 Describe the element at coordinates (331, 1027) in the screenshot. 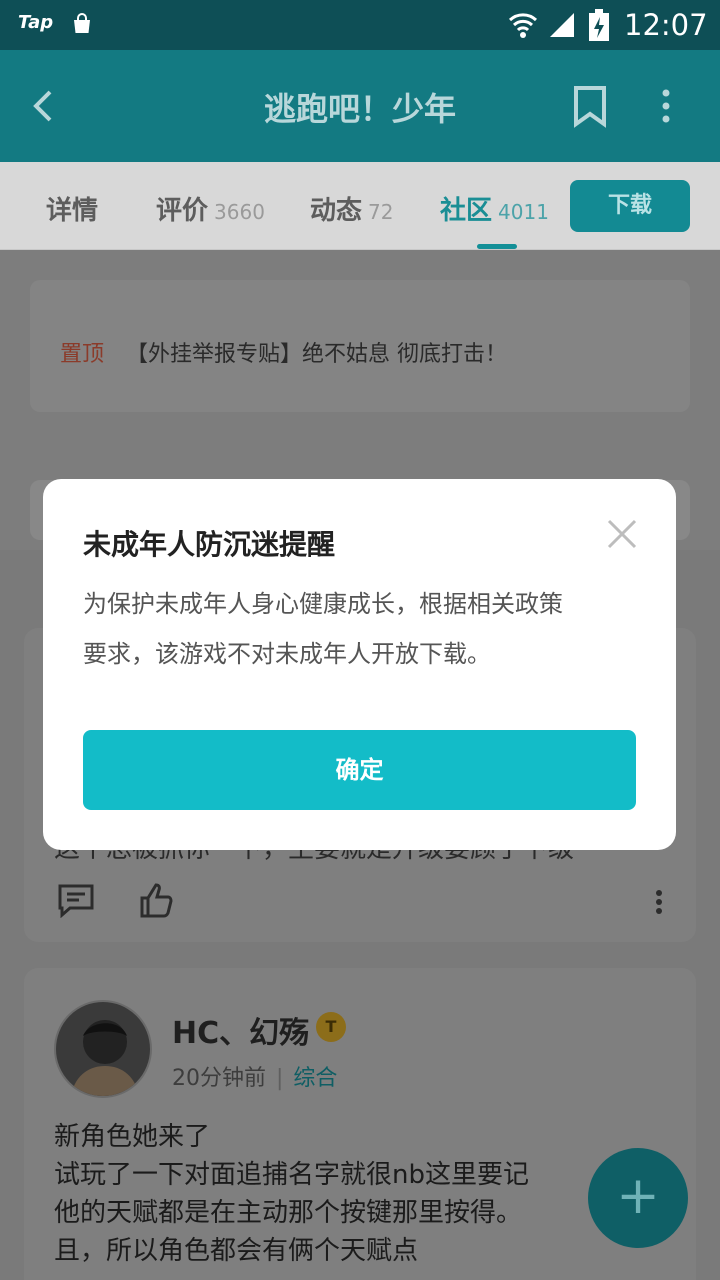

I see `user-level-badge: T` at that location.